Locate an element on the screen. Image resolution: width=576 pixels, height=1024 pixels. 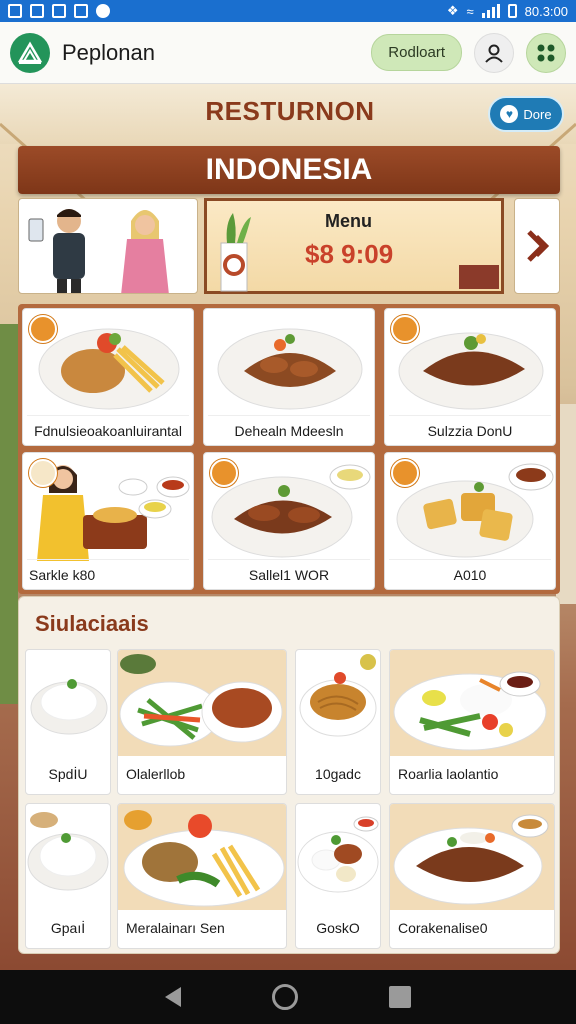
similar-item: Corakenalise0 is located at coordinates (472, 876).